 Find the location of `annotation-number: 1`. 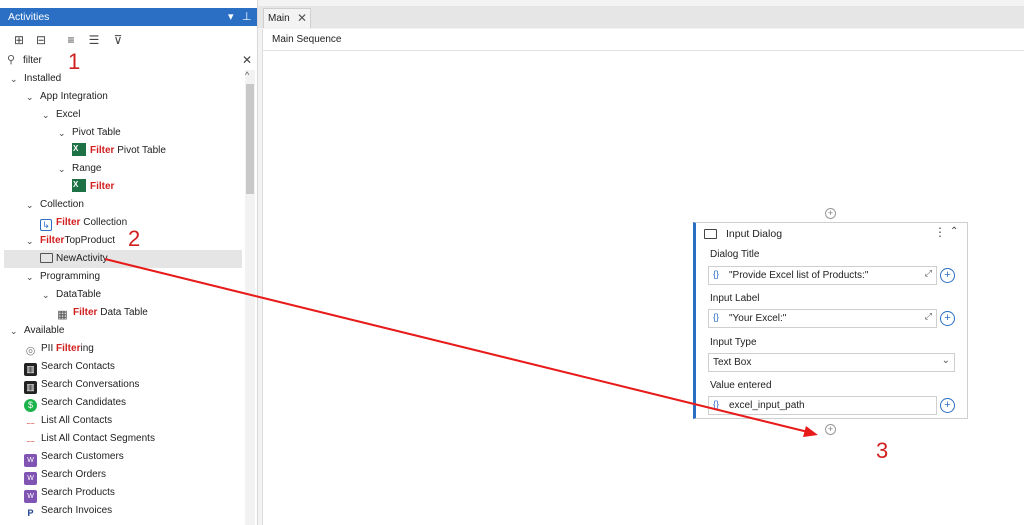

annotation-number: 1 is located at coordinates (74, 61).